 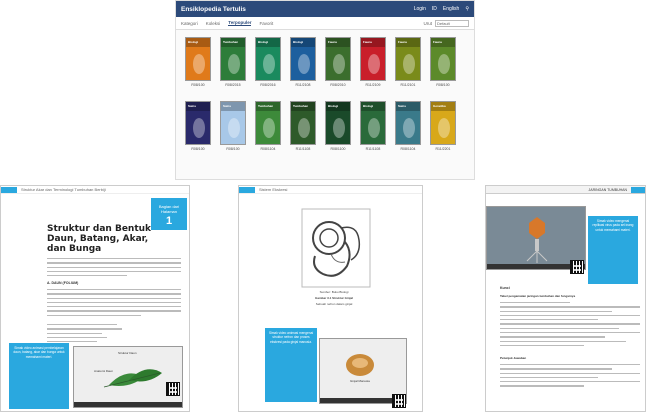 I want to click on page-header-text: JARINGAN TUMBUHAN, so click(x=607, y=190).